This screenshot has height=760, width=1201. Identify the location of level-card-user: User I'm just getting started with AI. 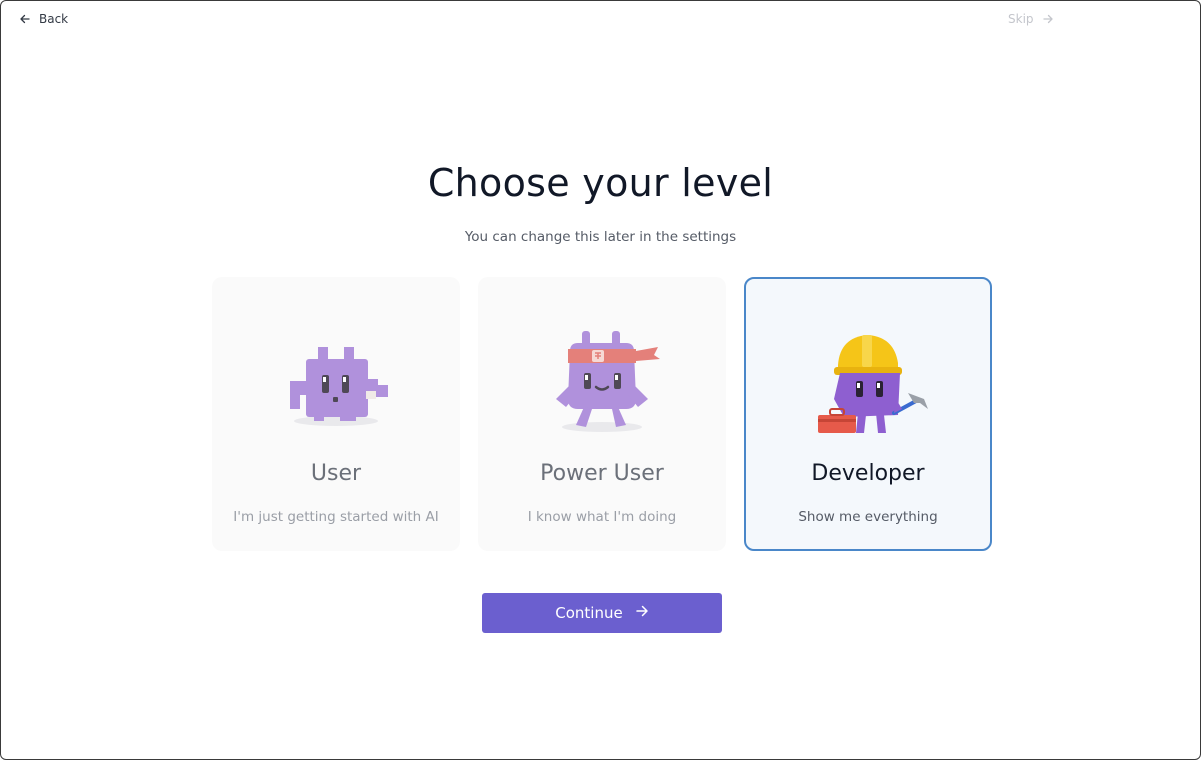
(336, 414).